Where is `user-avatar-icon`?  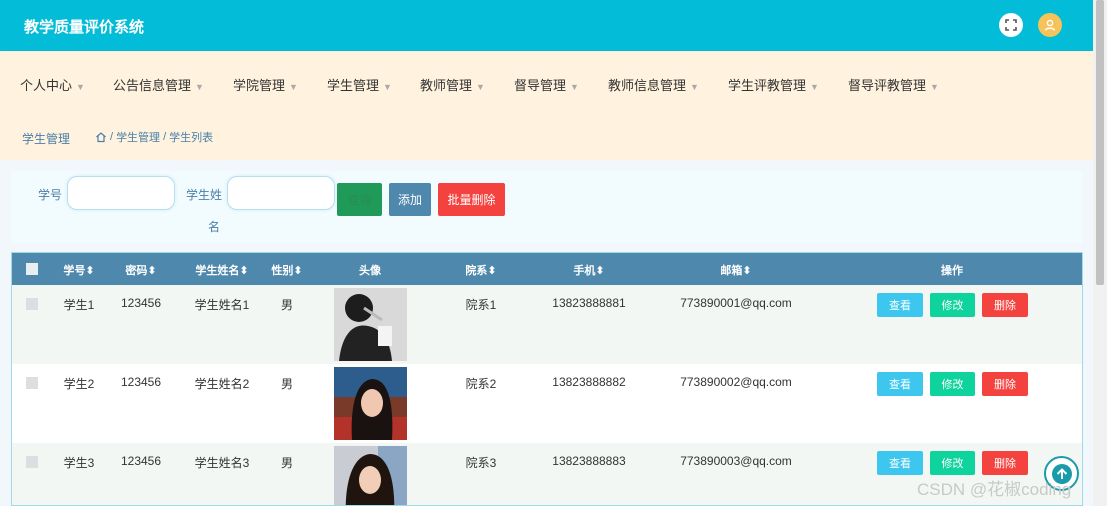
user-avatar-icon is located at coordinates (1050, 25).